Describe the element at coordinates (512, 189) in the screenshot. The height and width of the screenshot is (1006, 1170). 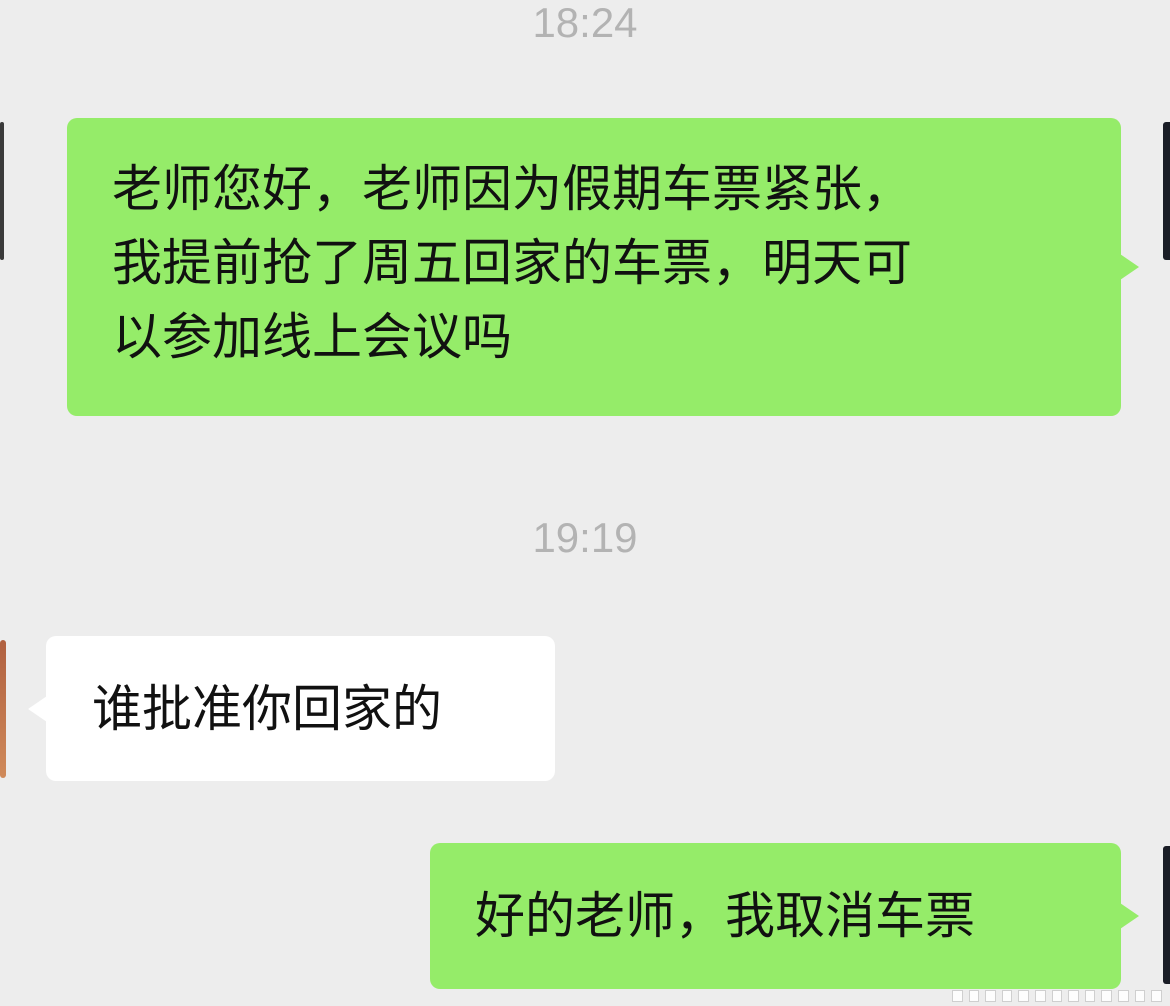
I see `message-line: 老师您好，老师因为假期车票紧张，` at that location.